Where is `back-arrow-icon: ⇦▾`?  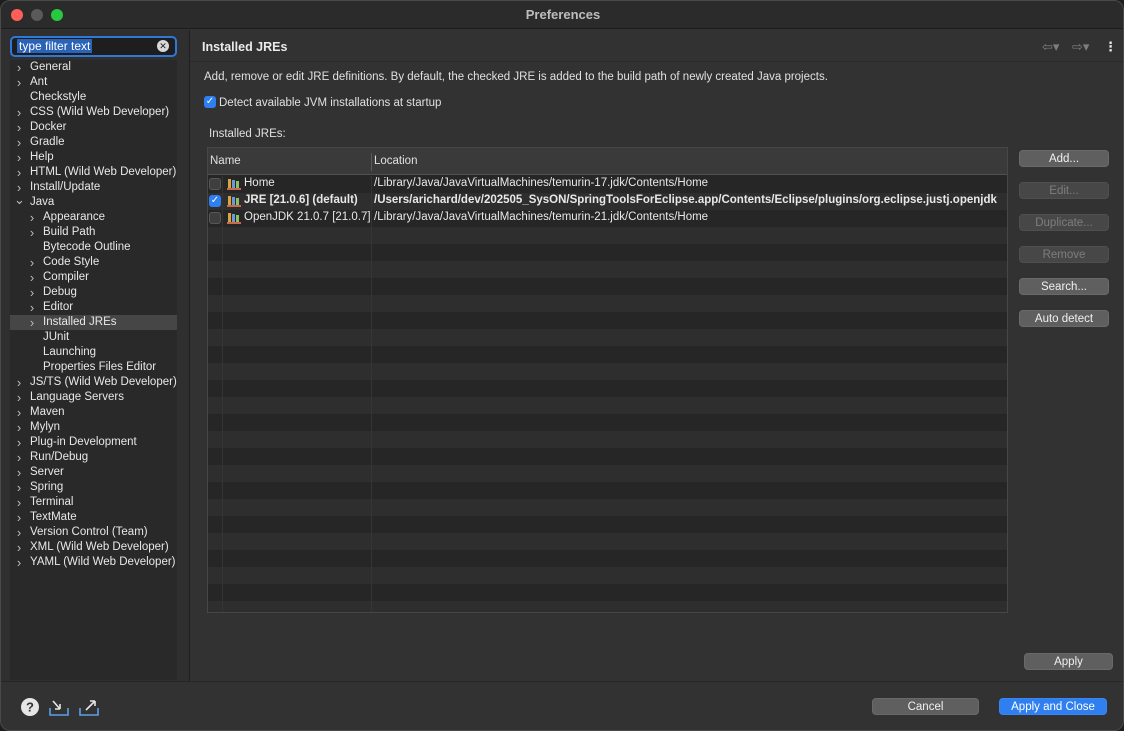
back-arrow-icon: ⇦▾ is located at coordinates (1050, 47).